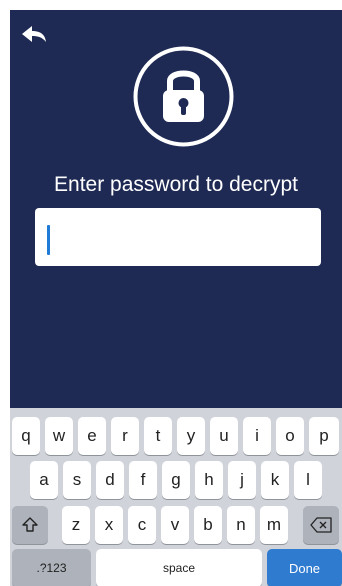  I want to click on key-t: t, so click(158, 436).